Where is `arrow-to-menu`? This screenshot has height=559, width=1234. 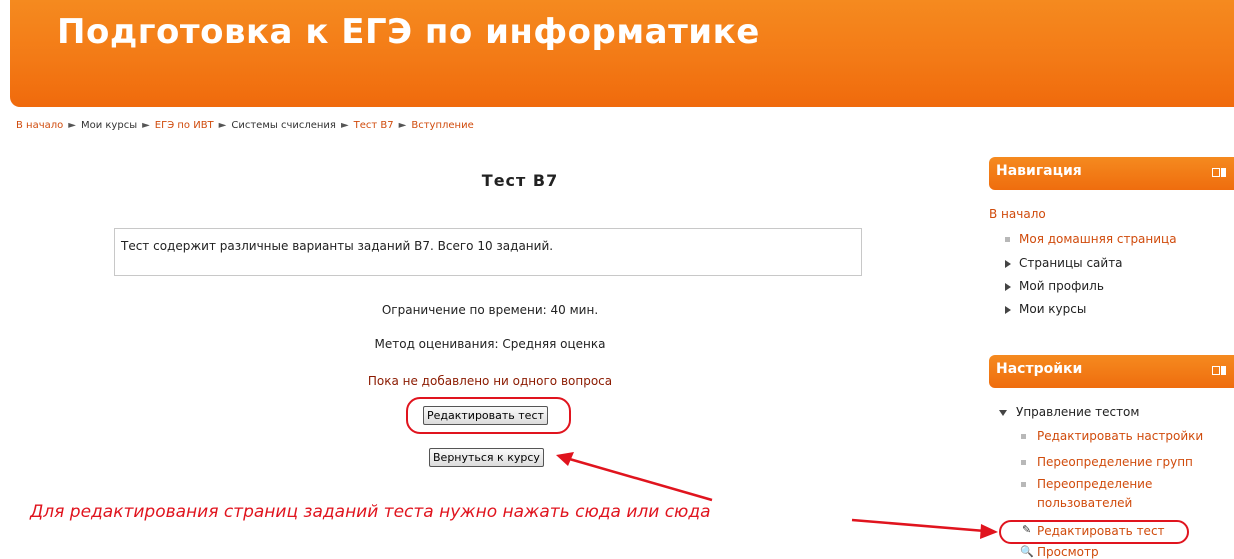 arrow-to-menu is located at coordinates (918, 525).